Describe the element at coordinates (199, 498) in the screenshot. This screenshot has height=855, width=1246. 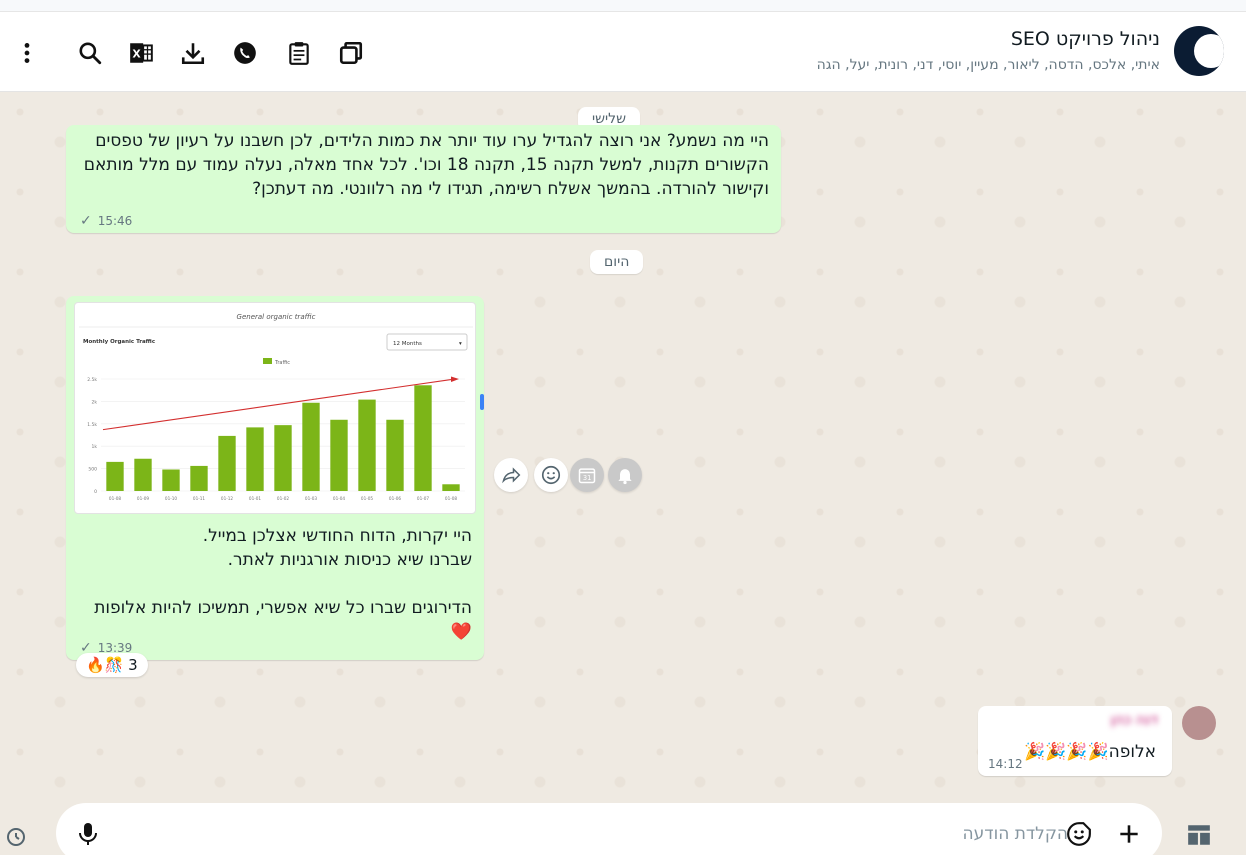
I see `chart-xtick-label: 01-11` at that location.